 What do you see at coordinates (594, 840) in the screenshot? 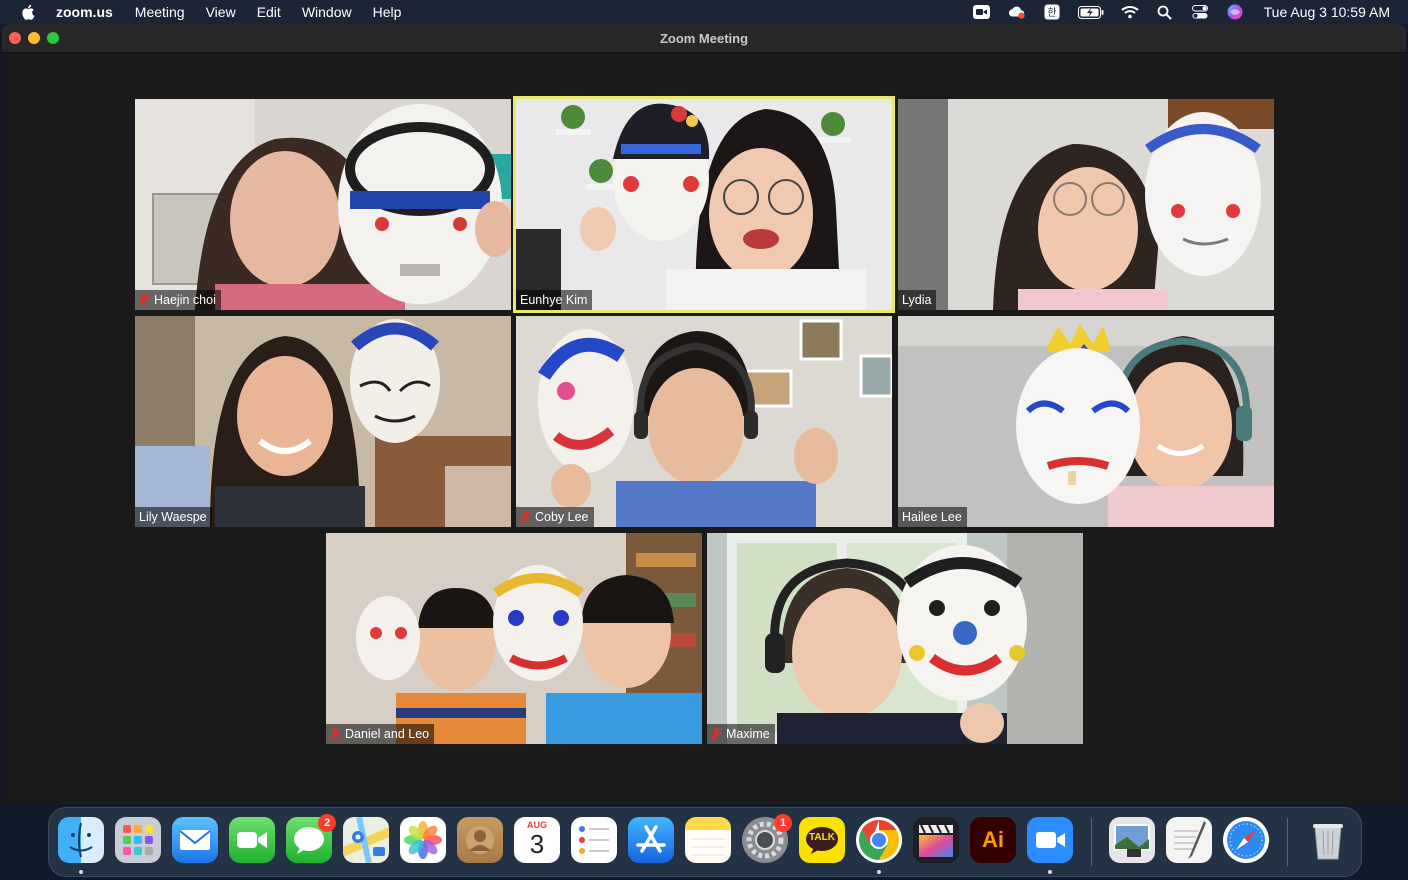
I see `reminders-icon` at bounding box center [594, 840].